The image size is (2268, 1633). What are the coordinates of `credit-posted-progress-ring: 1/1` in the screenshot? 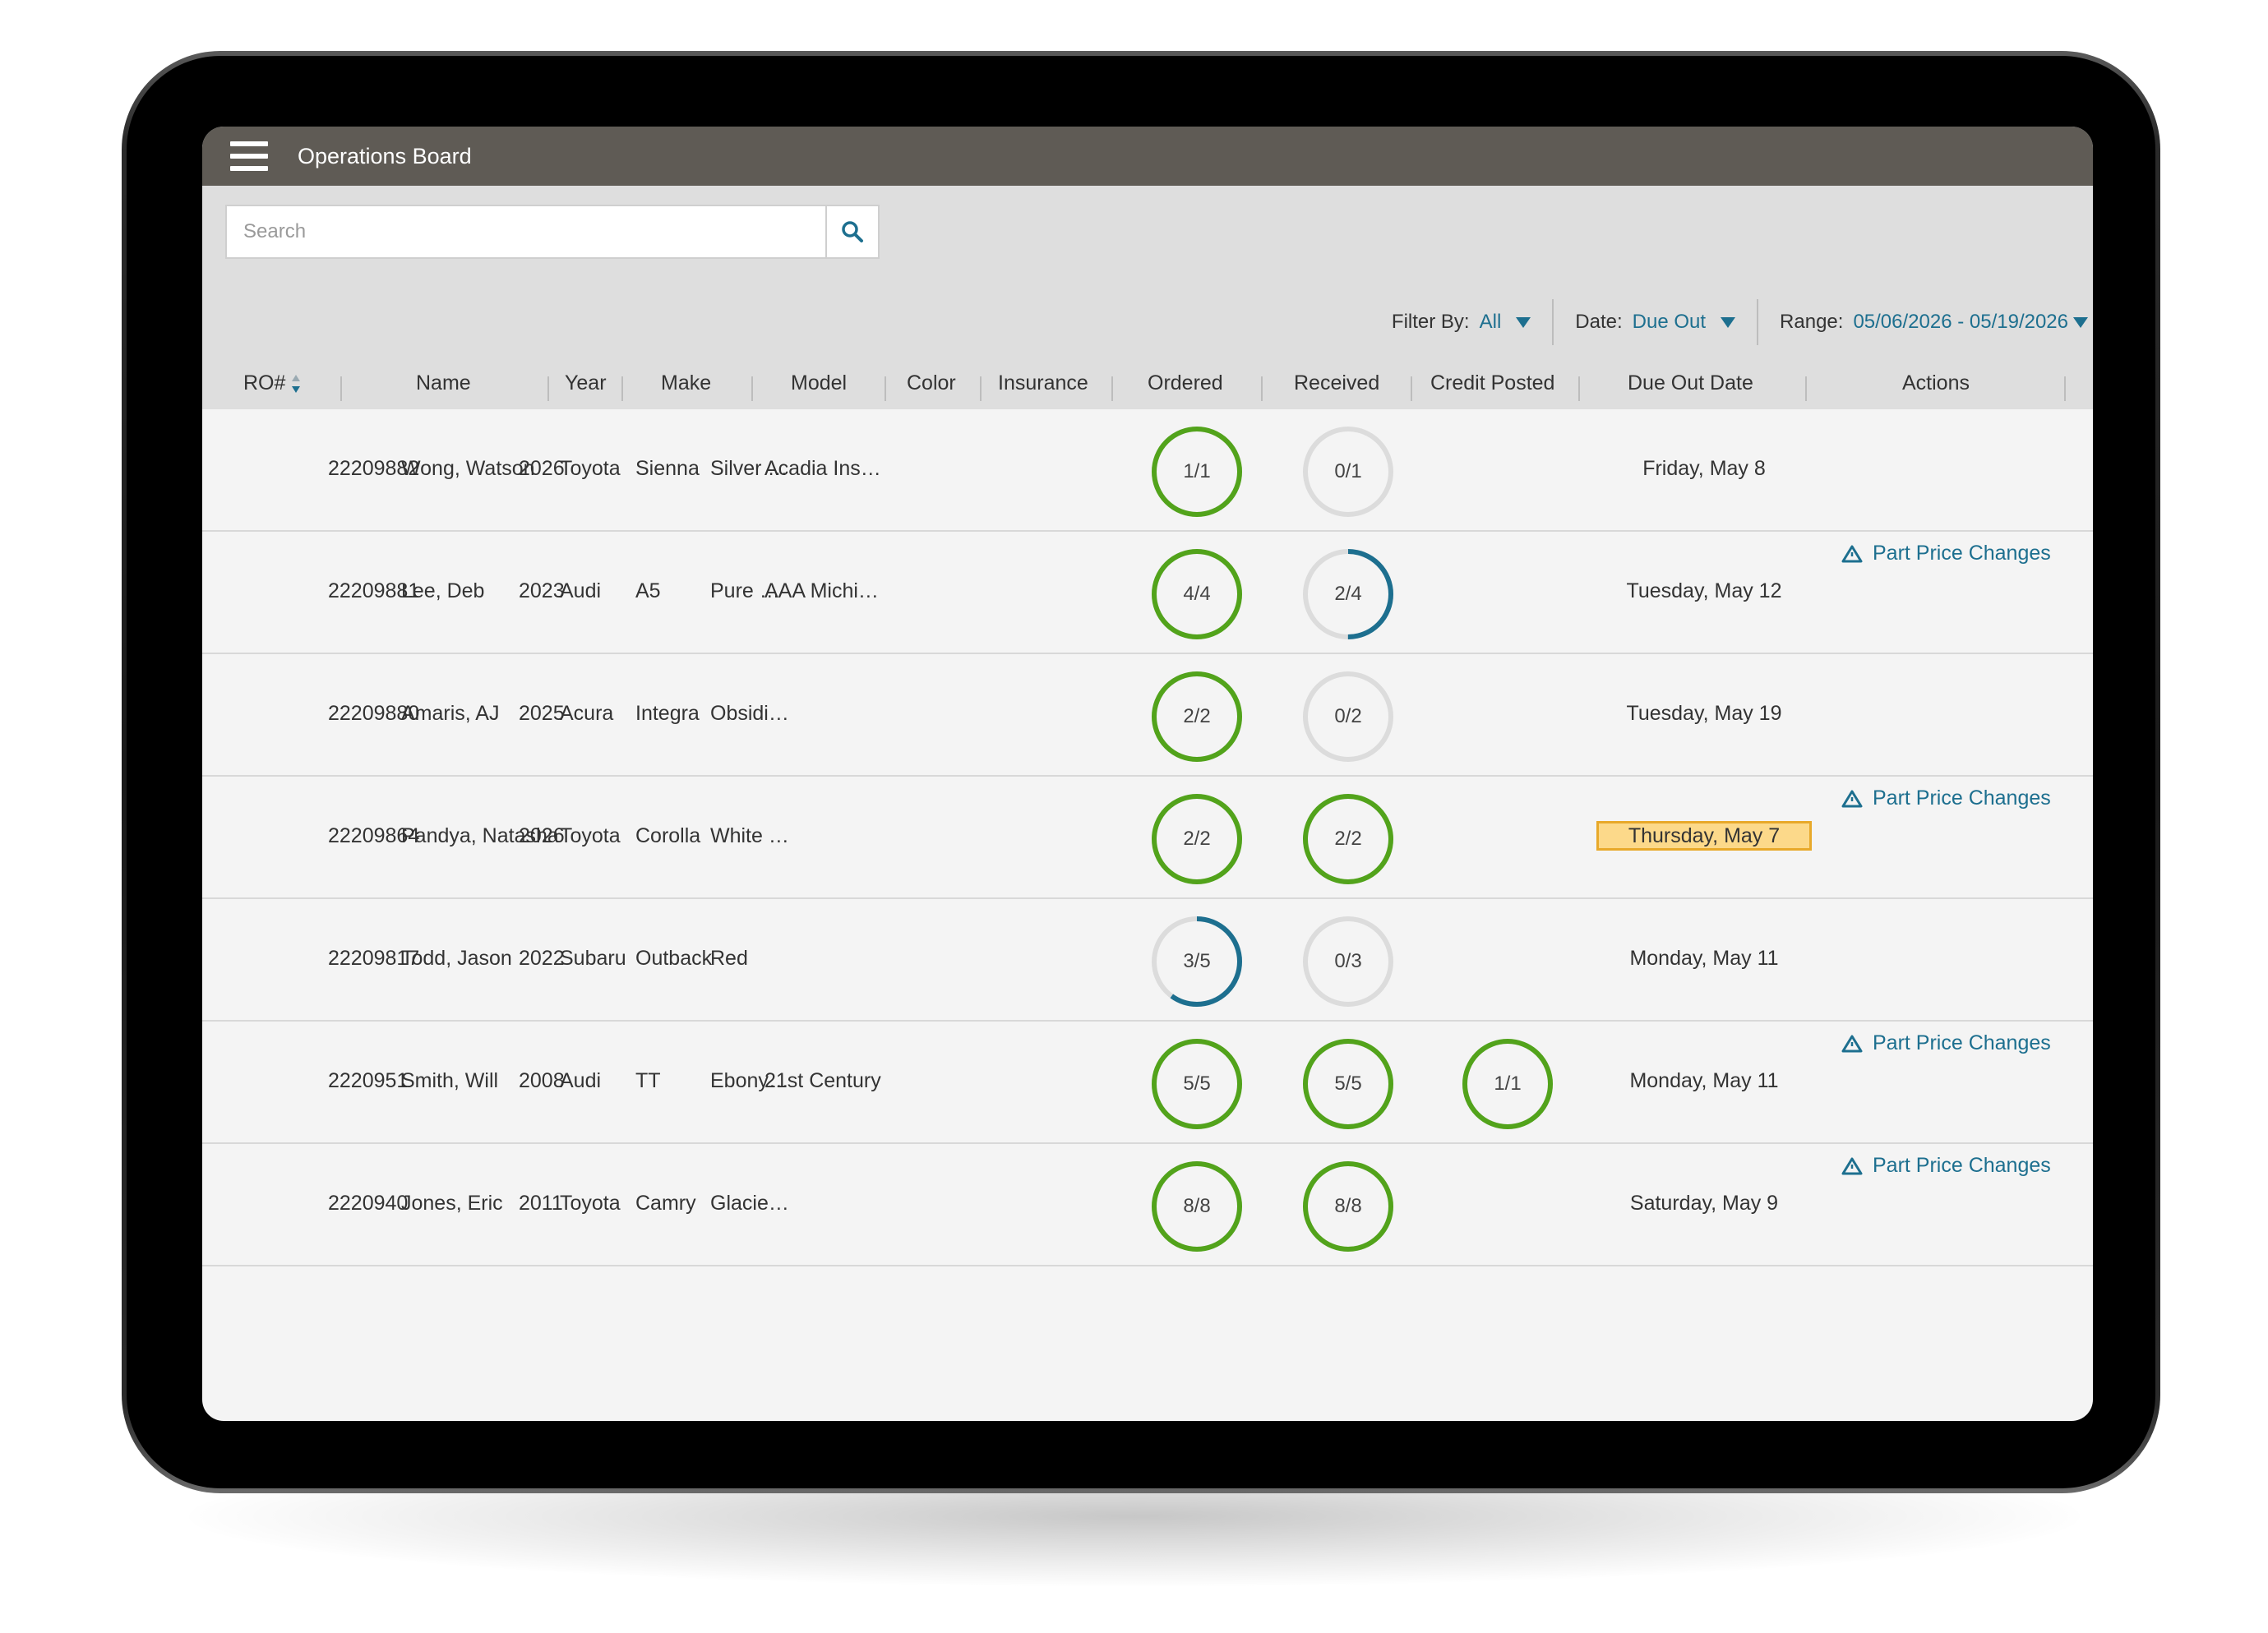 It's located at (1507, 1084).